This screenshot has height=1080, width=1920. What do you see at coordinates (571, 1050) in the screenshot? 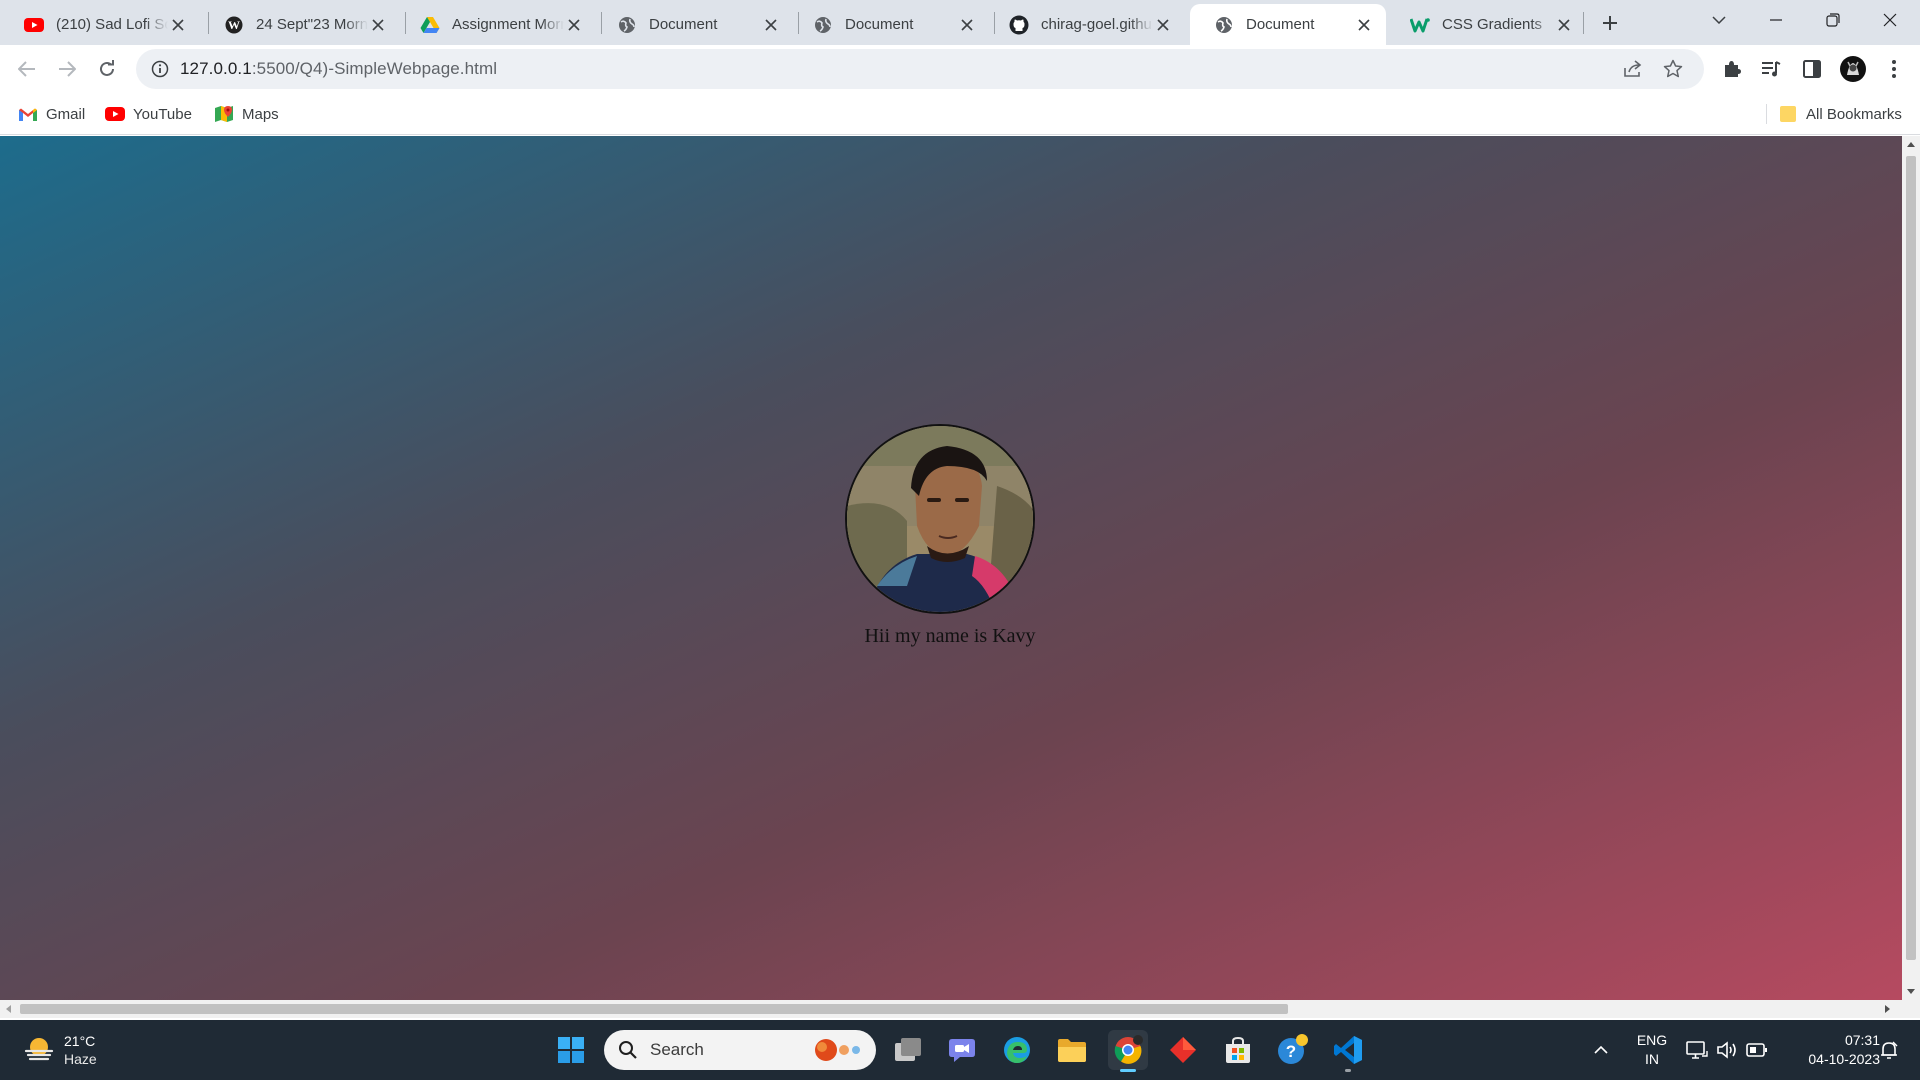
I see `start-button` at bounding box center [571, 1050].